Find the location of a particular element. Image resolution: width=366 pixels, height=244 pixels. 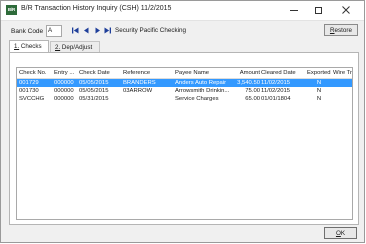

cell-amount: 3,540.50 is located at coordinates (248, 83).